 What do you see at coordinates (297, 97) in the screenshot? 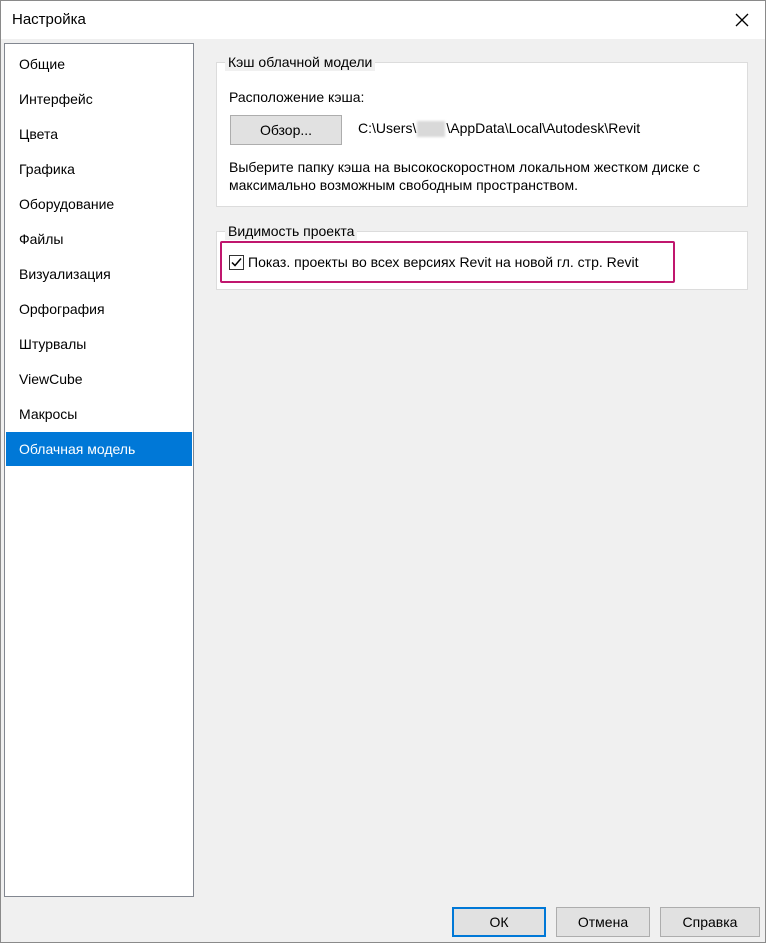
I see `cache-location-label: Расположение кэша:` at bounding box center [297, 97].